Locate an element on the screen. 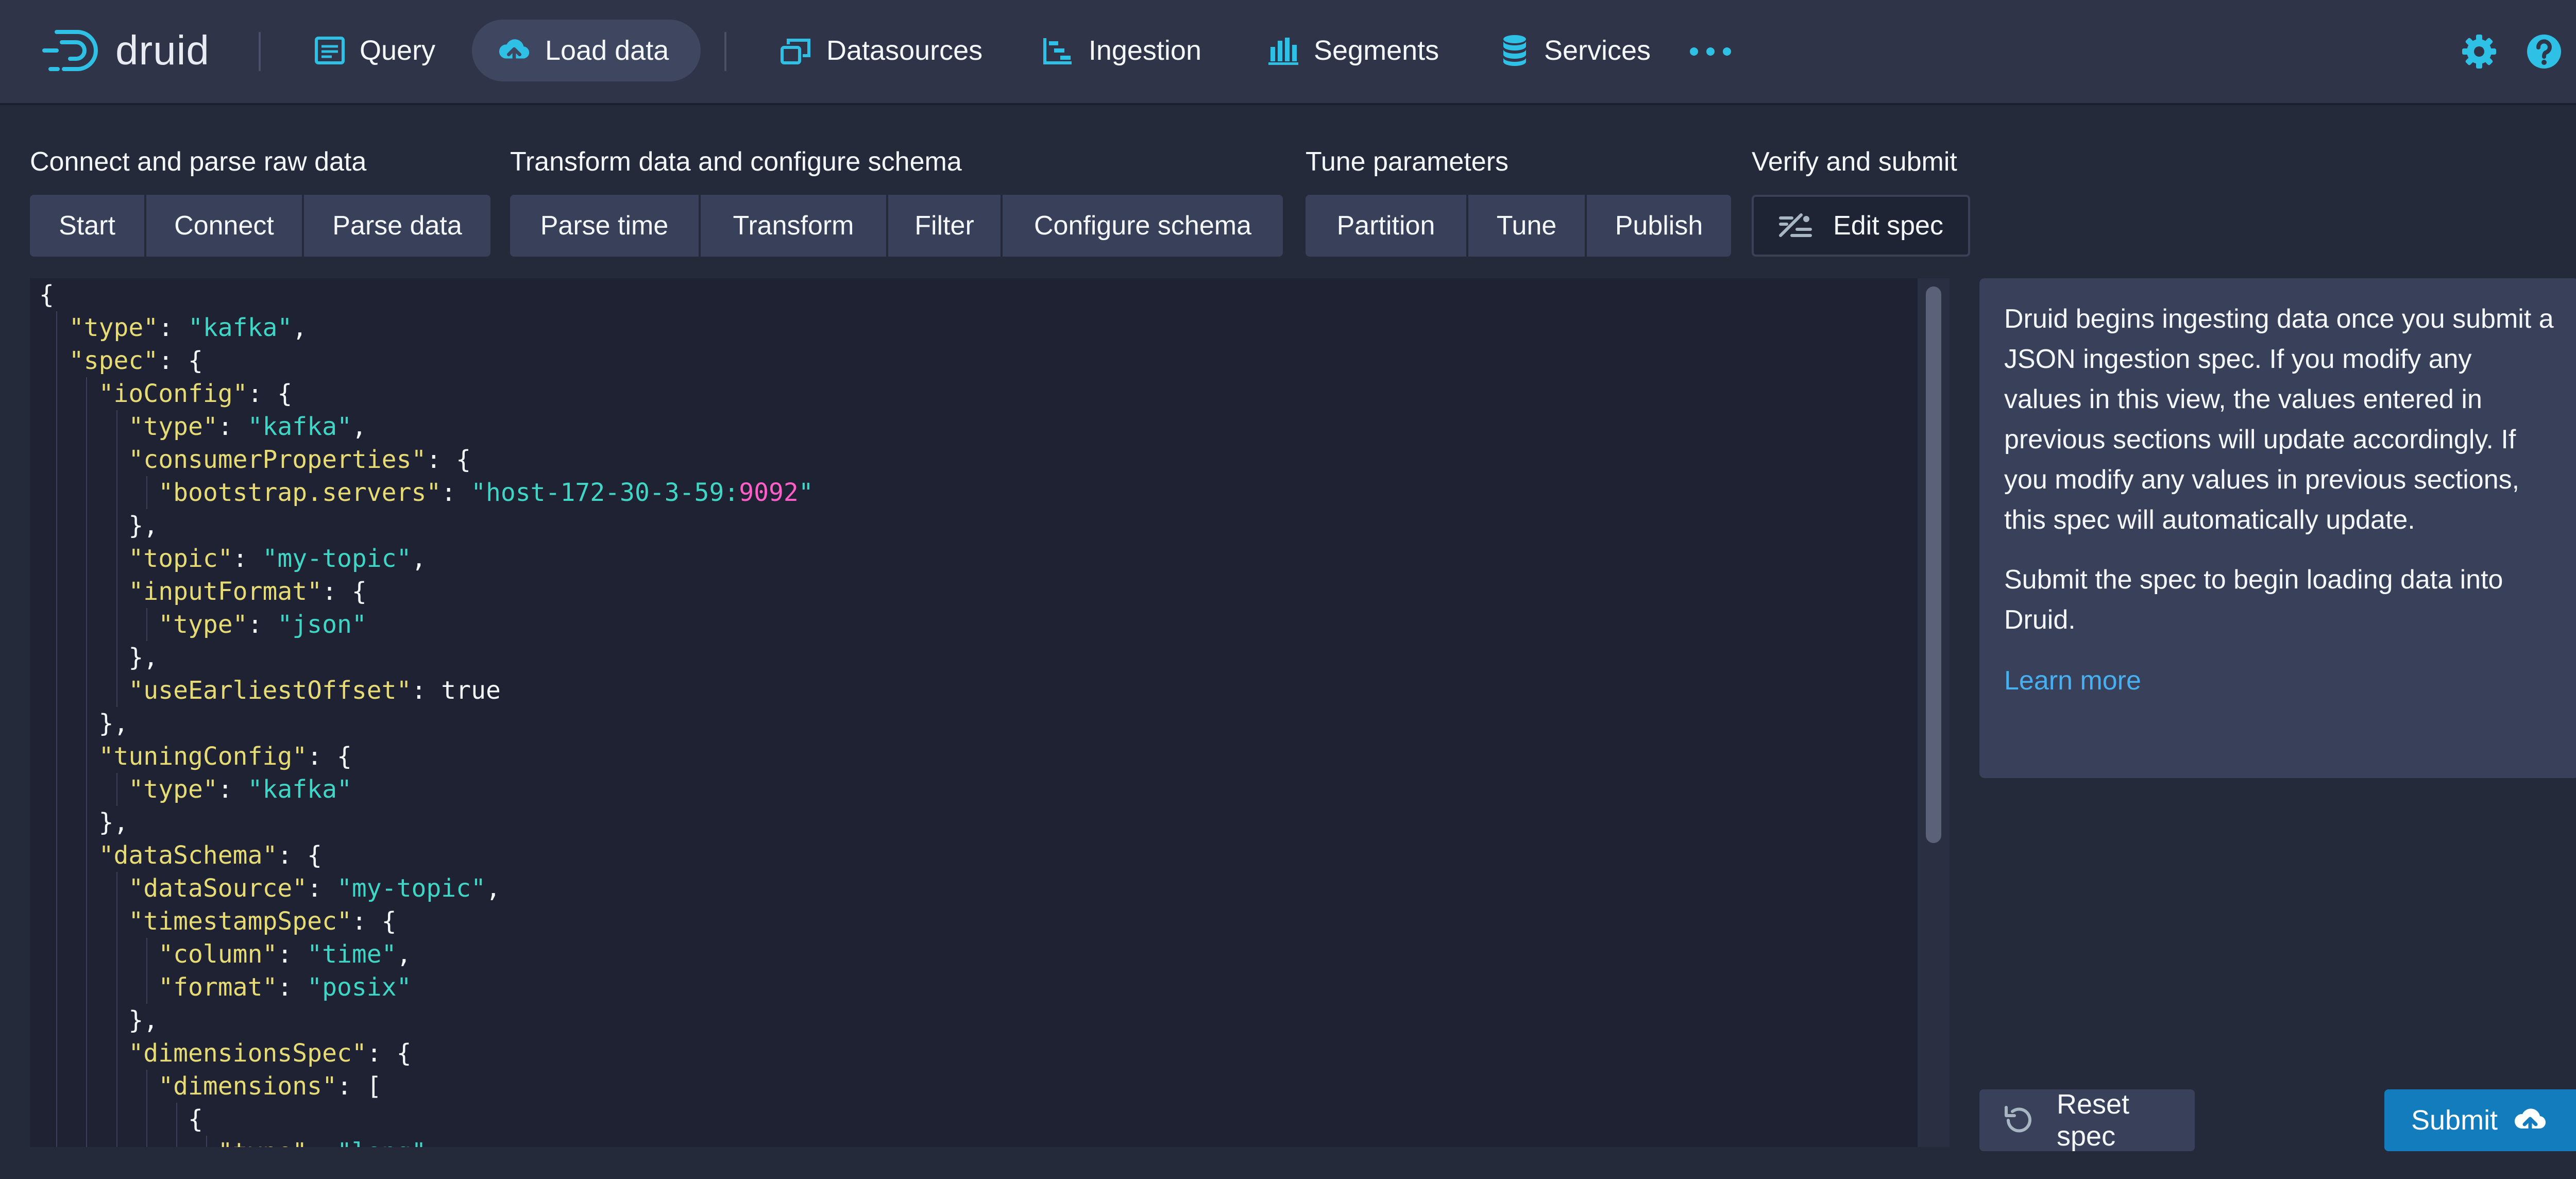  step-group-verify: Verify and submit Edit spec is located at coordinates (1861, 200).